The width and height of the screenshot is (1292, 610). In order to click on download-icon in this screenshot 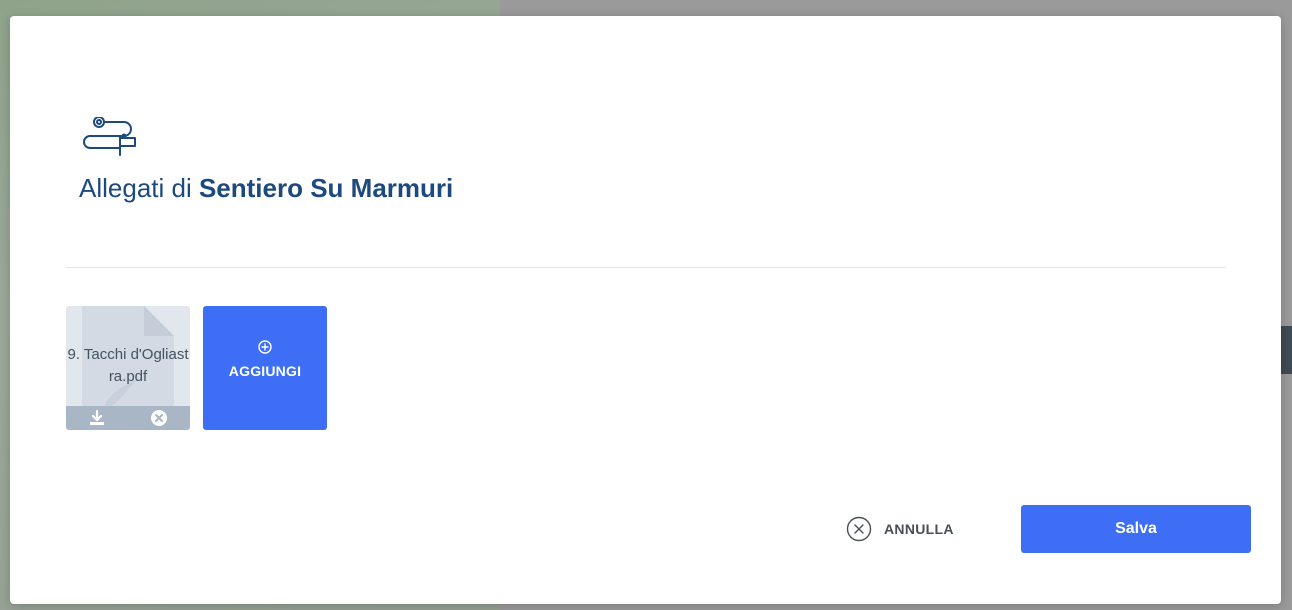, I will do `click(97, 418)`.